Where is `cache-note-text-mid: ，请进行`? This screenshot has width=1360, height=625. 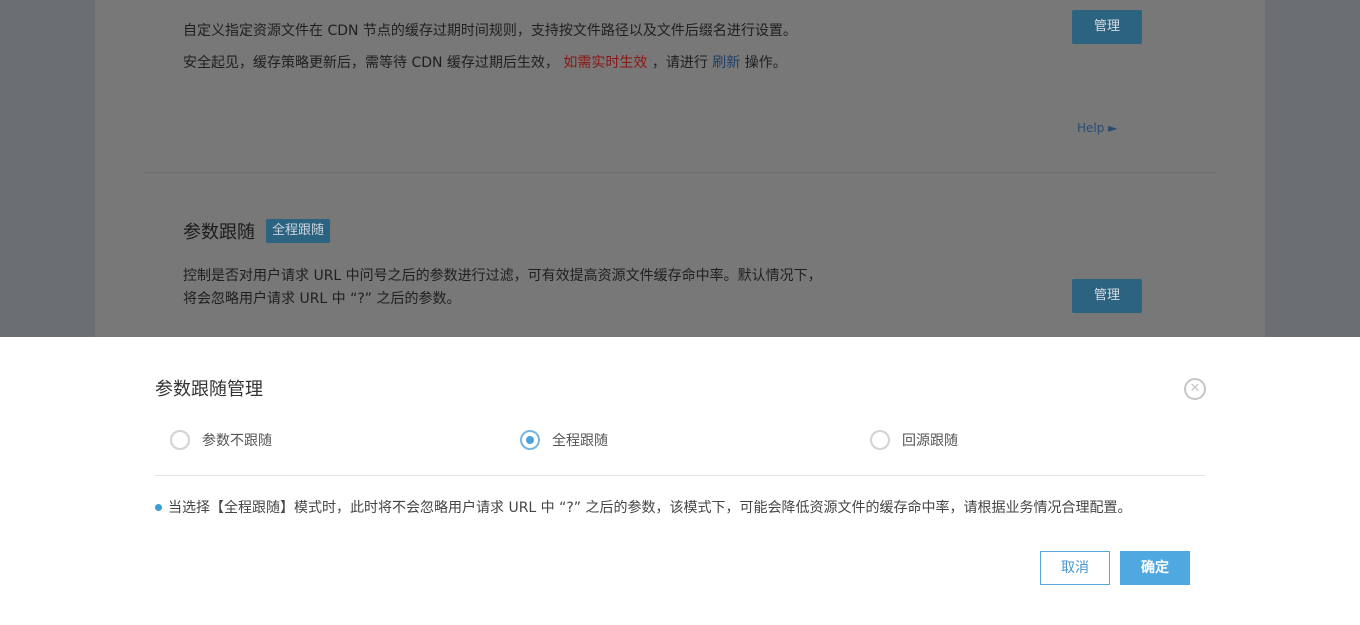 cache-note-text-mid: ，请进行 is located at coordinates (679, 63).